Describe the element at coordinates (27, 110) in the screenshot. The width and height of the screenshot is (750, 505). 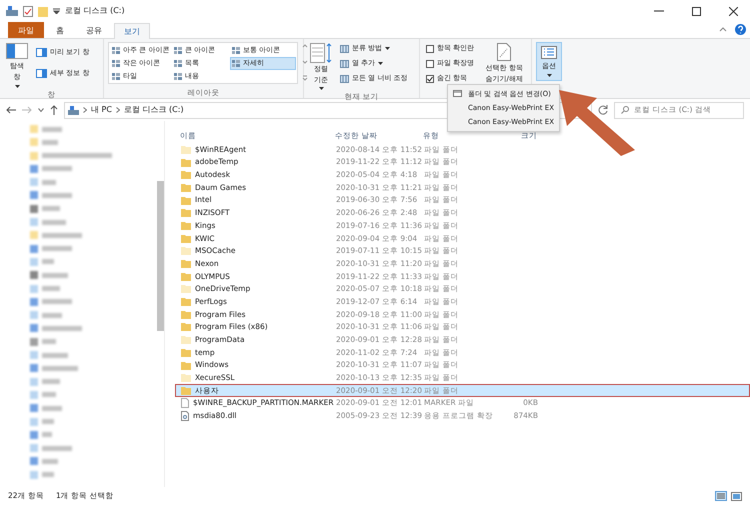
I see `forward-icon` at that location.